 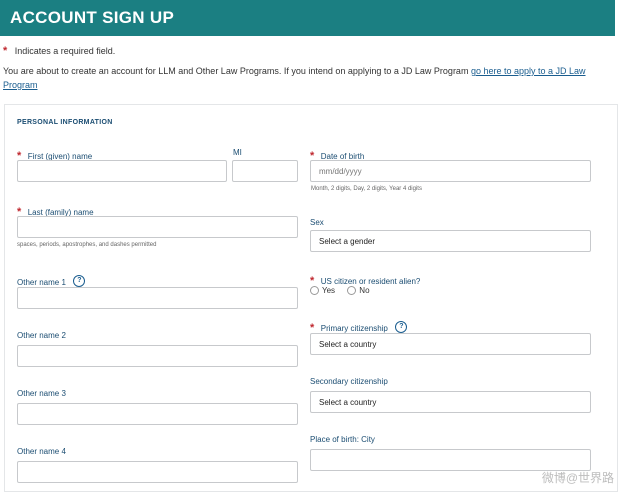 What do you see at coordinates (41, 451) in the screenshot?
I see `other-name-4-label: Other name 4` at bounding box center [41, 451].